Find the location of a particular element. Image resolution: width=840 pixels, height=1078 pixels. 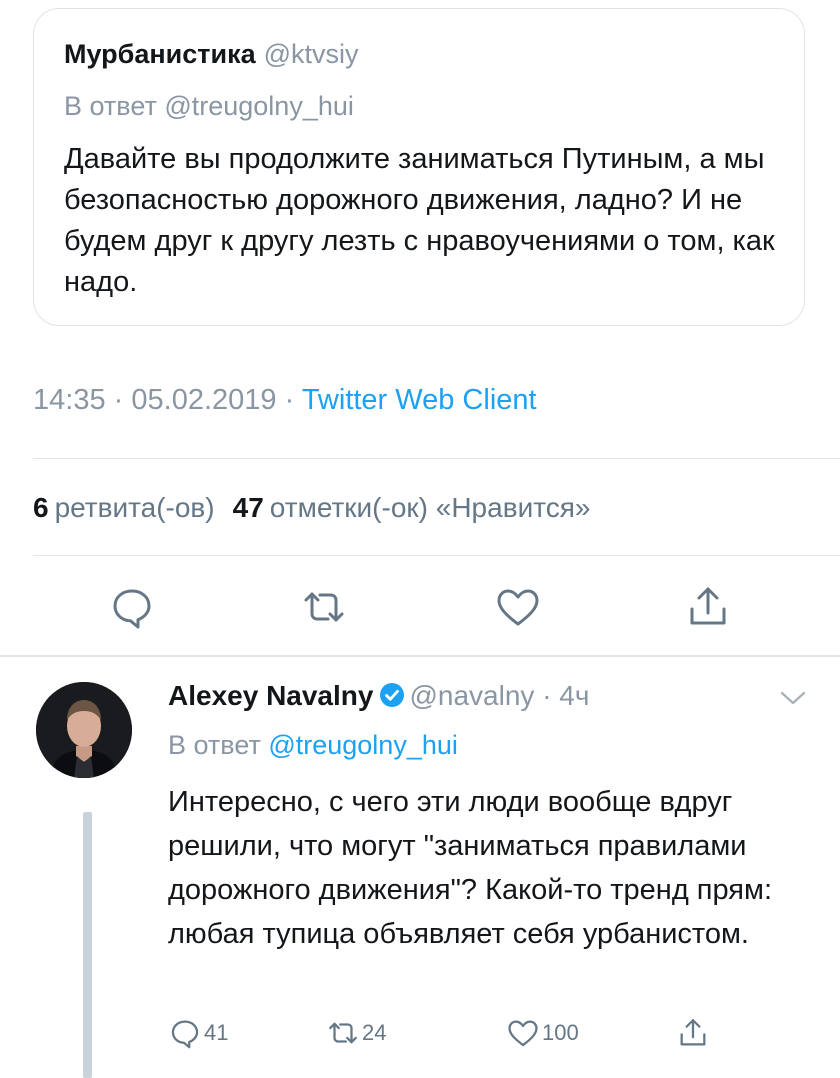

thread-line is located at coordinates (87, 945).